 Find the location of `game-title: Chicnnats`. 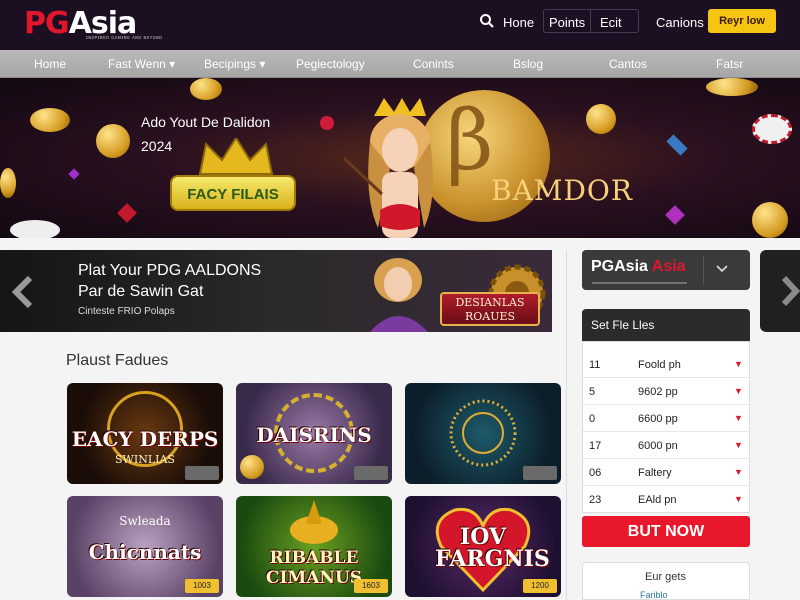

game-title: Chicnnats is located at coordinates (145, 552).